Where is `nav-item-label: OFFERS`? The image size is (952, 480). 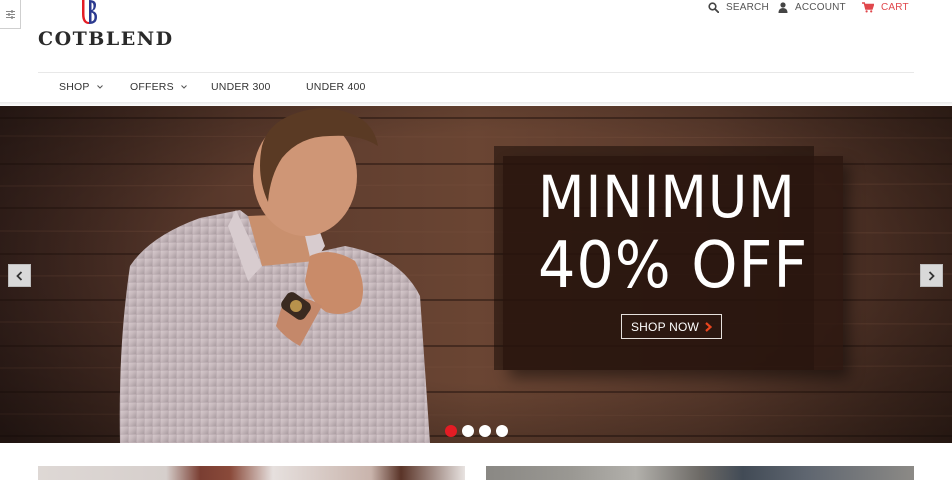 nav-item-label: OFFERS is located at coordinates (152, 87).